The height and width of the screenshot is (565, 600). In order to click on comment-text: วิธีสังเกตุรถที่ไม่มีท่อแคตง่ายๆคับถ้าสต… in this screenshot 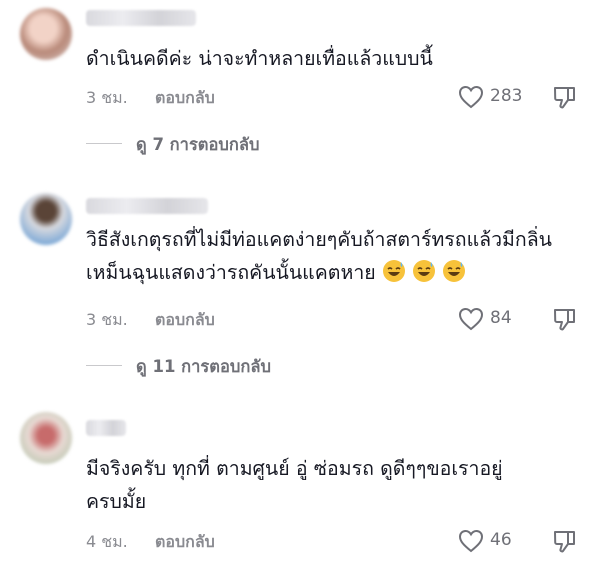, I will do `click(319, 256)`.